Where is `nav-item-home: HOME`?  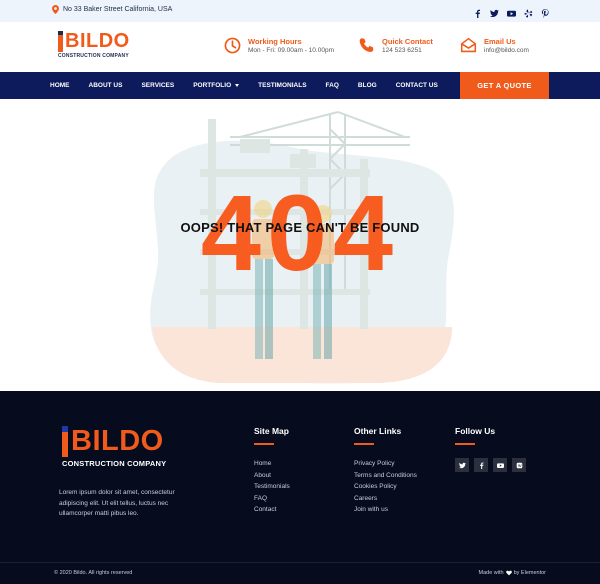 nav-item-home: HOME is located at coordinates (60, 85).